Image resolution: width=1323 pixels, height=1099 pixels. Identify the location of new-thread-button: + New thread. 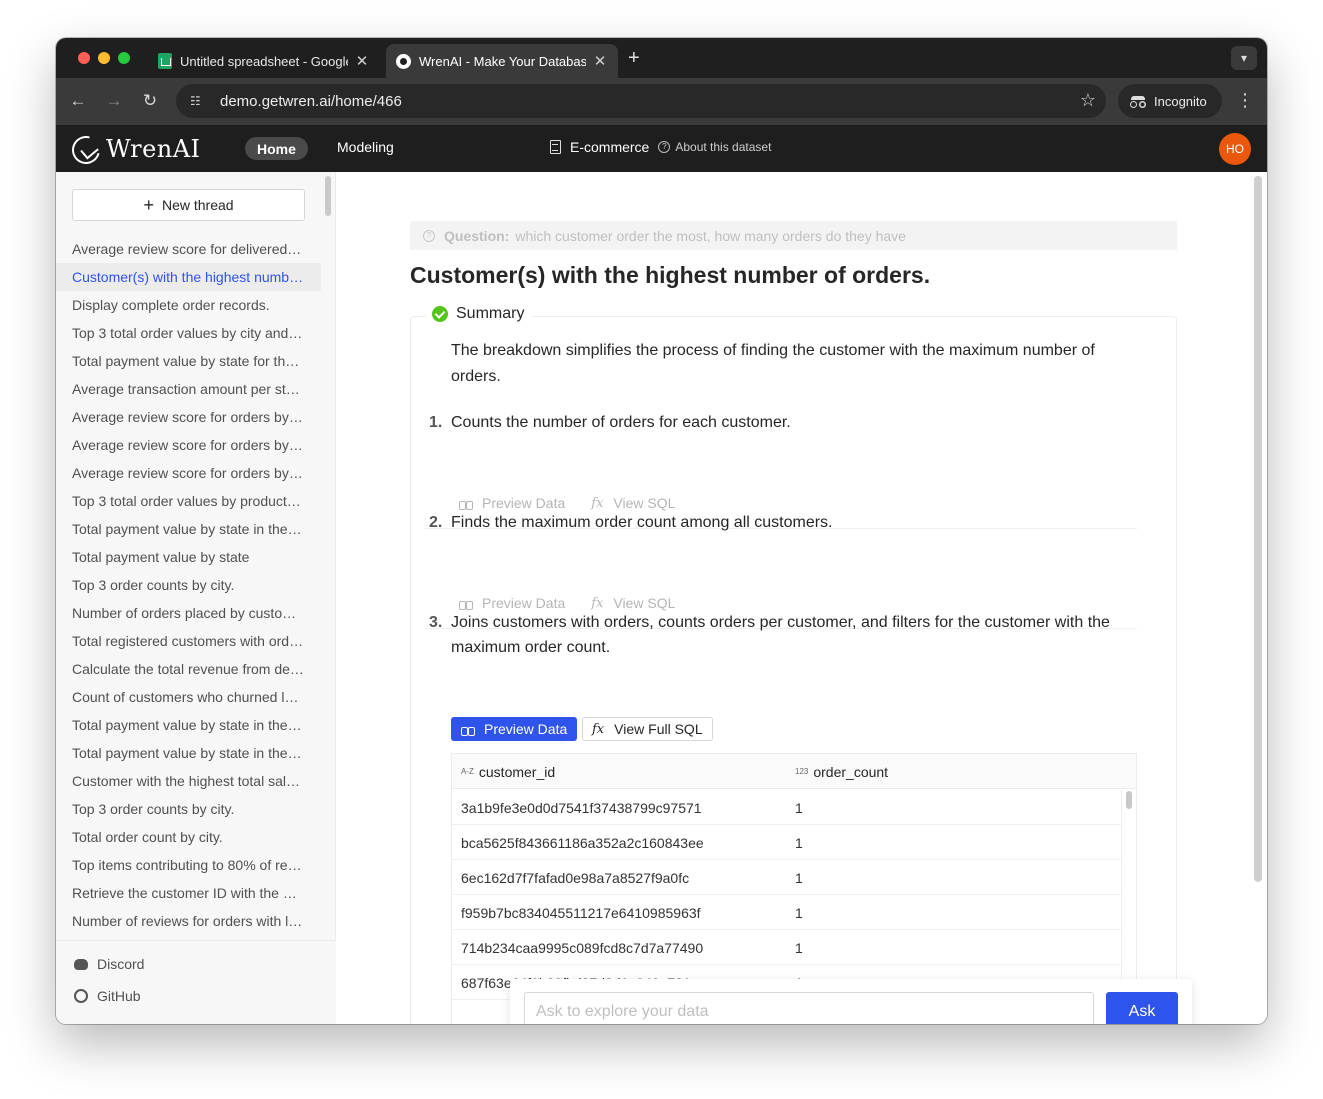
(188, 205).